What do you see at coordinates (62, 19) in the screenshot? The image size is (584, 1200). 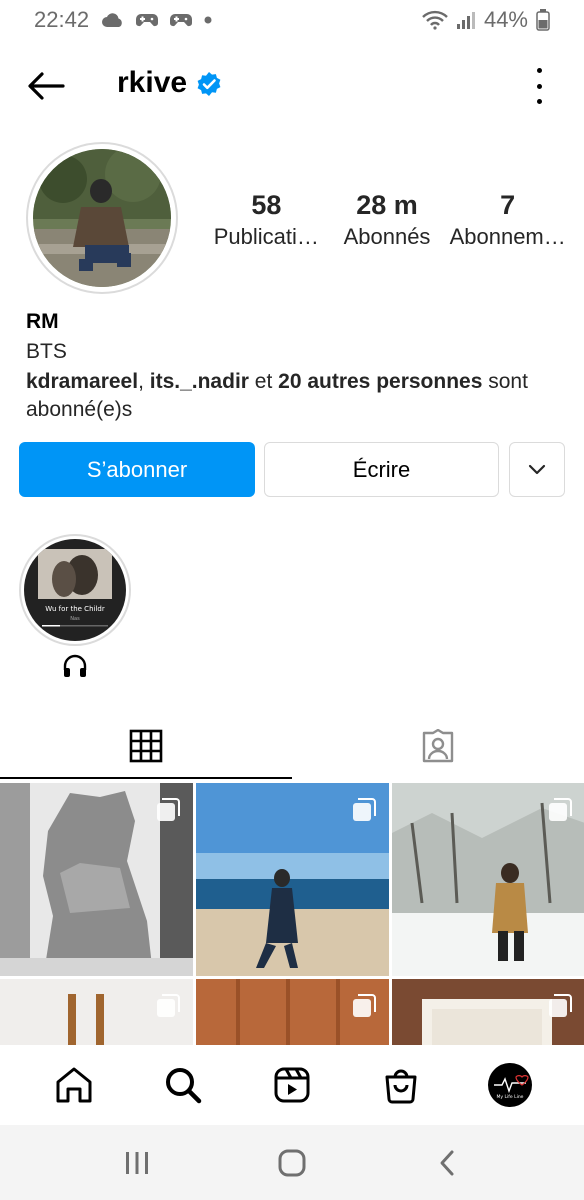 I see `status-time: 22:42` at bounding box center [62, 19].